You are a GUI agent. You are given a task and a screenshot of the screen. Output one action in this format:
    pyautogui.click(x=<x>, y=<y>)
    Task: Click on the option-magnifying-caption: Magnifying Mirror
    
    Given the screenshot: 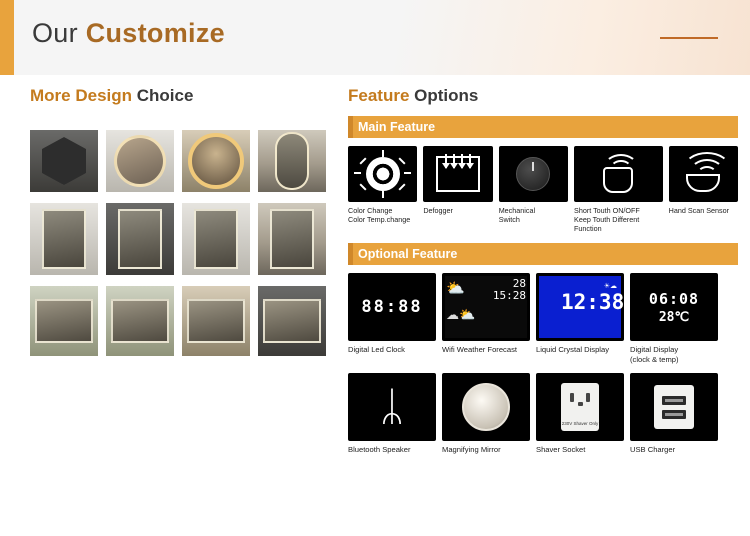 What is the action you would take?
    pyautogui.click(x=471, y=449)
    